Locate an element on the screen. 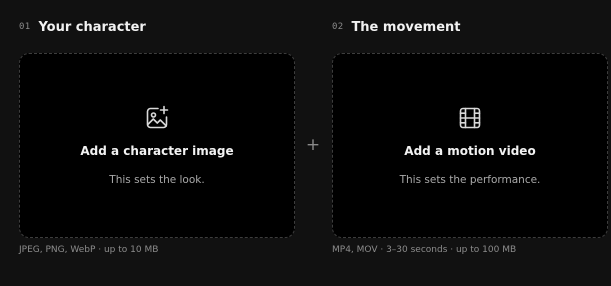 This screenshot has width=611, height=286. file-requirements: MP4, MOV · 3–30 seconds · up to 100 MB is located at coordinates (424, 250).